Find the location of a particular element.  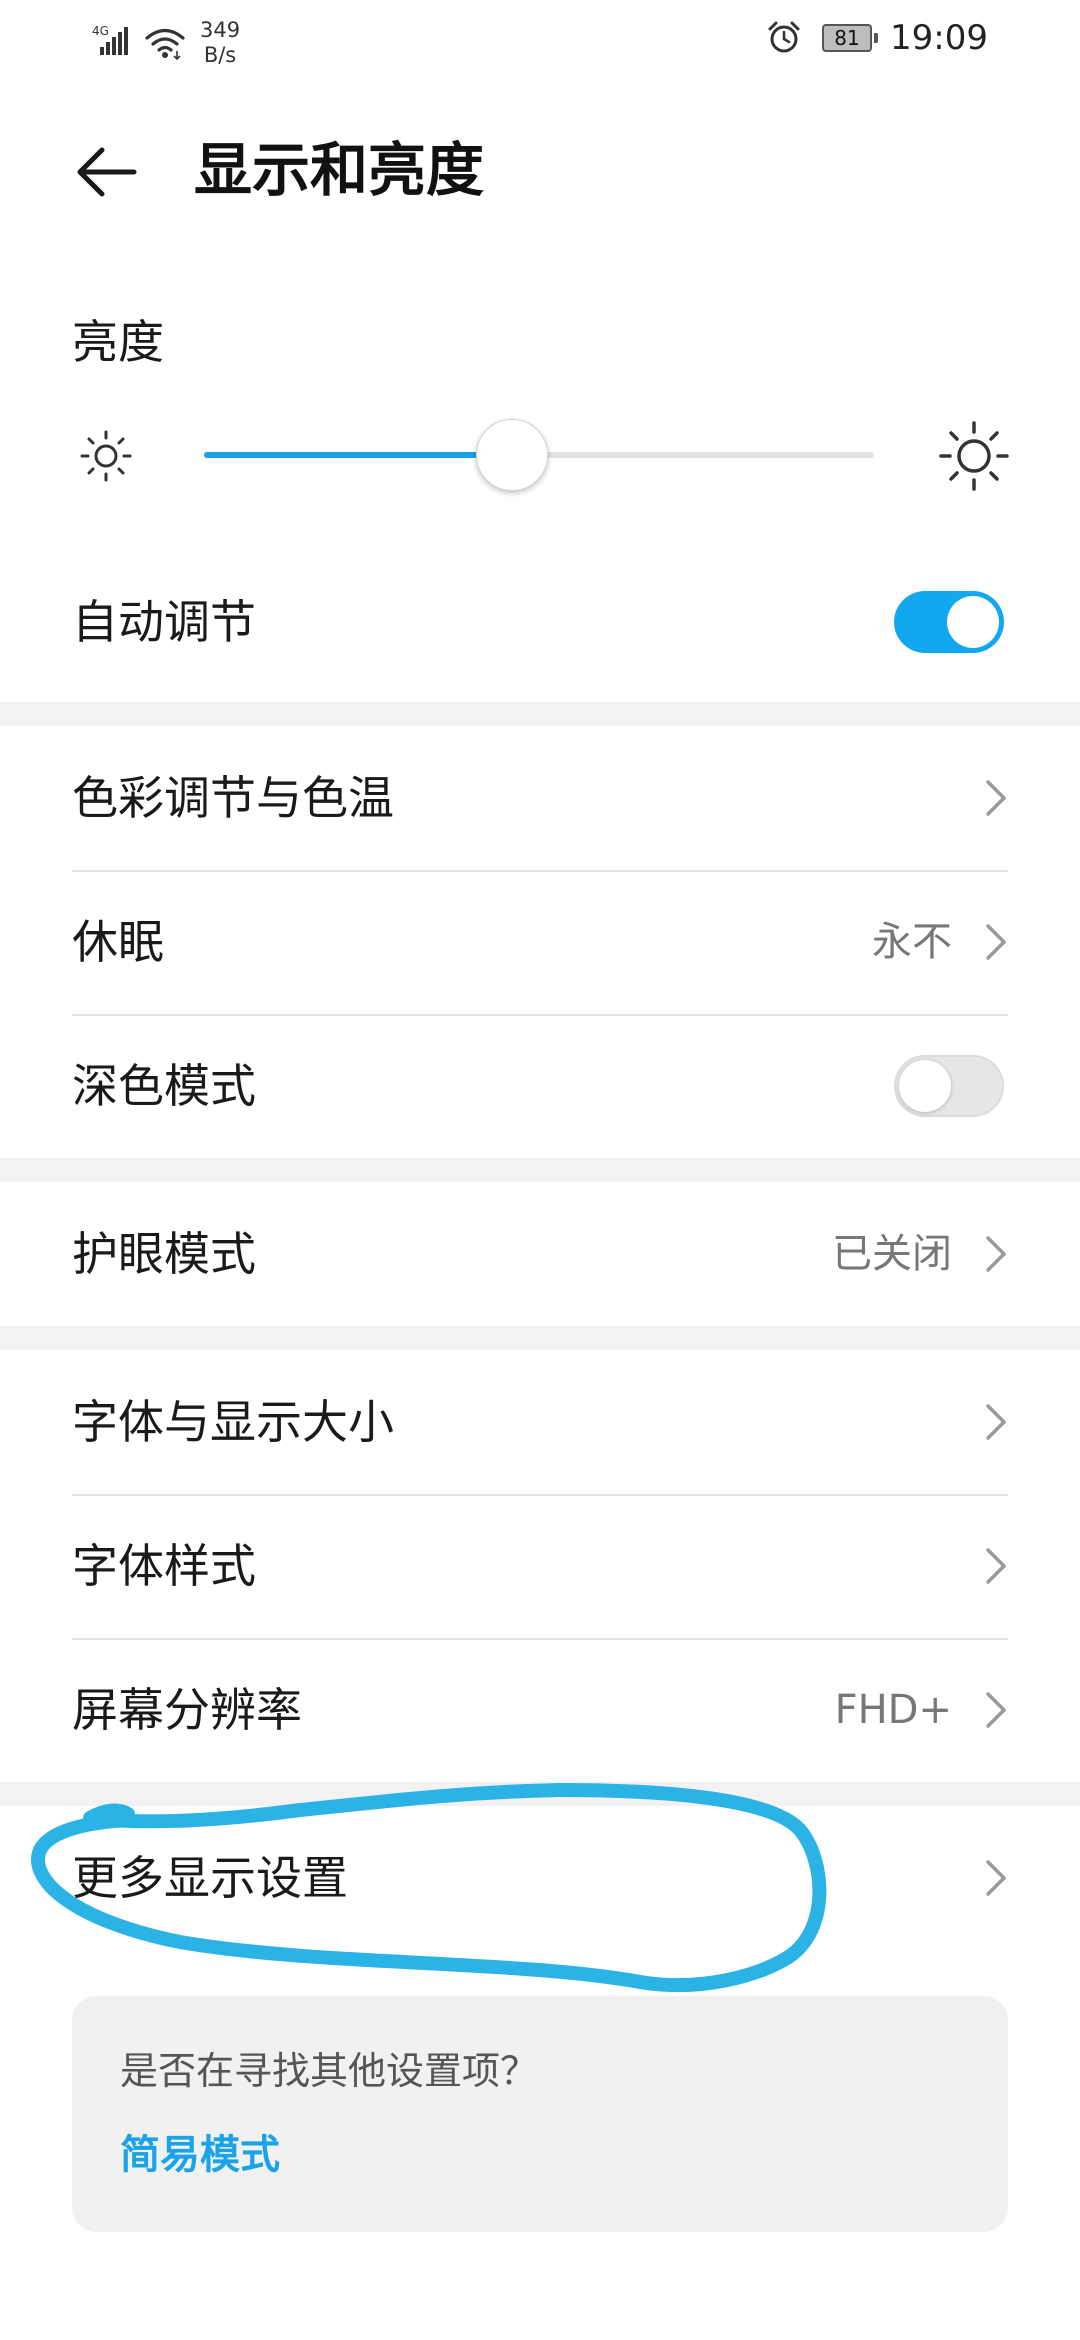

brightness-slider-fill is located at coordinates (358, 455).